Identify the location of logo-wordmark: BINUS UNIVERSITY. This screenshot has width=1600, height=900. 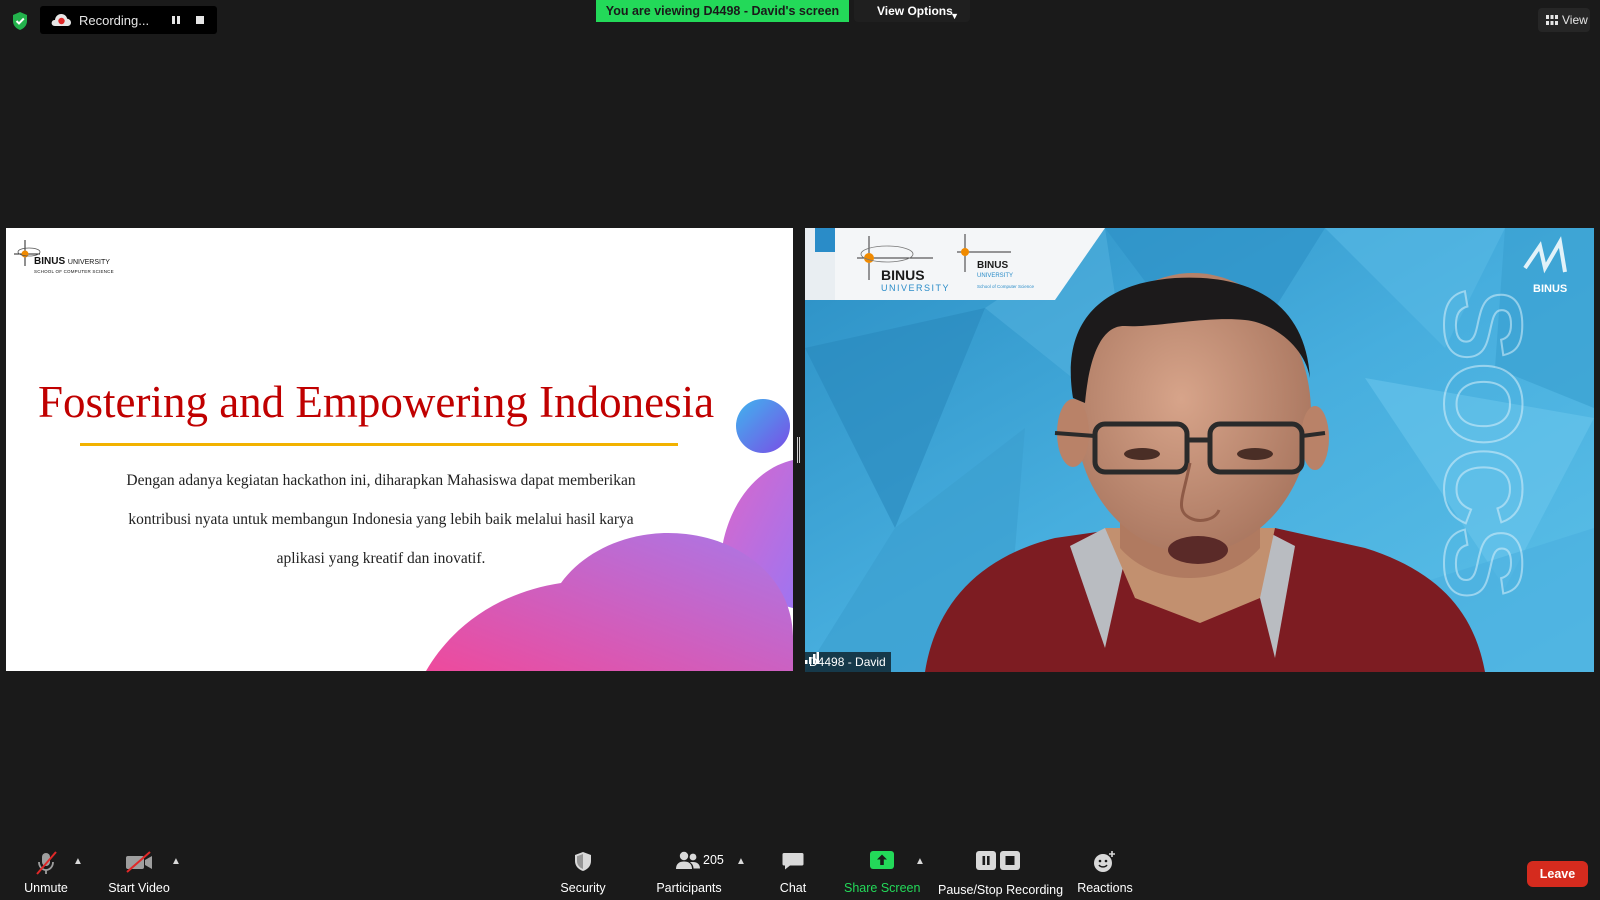
(72, 261).